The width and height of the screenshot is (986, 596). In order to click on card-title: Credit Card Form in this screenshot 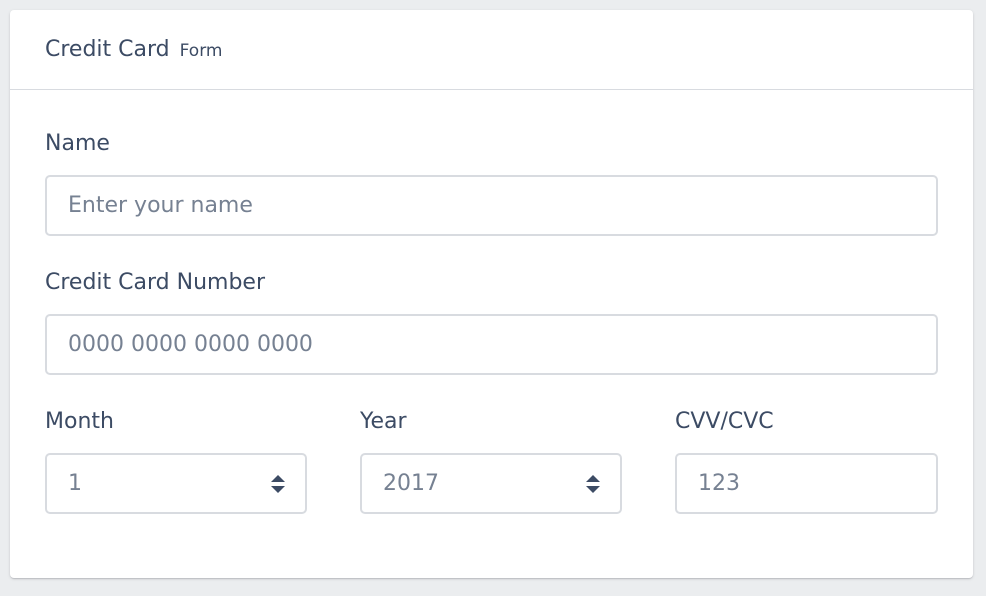, I will do `click(133, 50)`.